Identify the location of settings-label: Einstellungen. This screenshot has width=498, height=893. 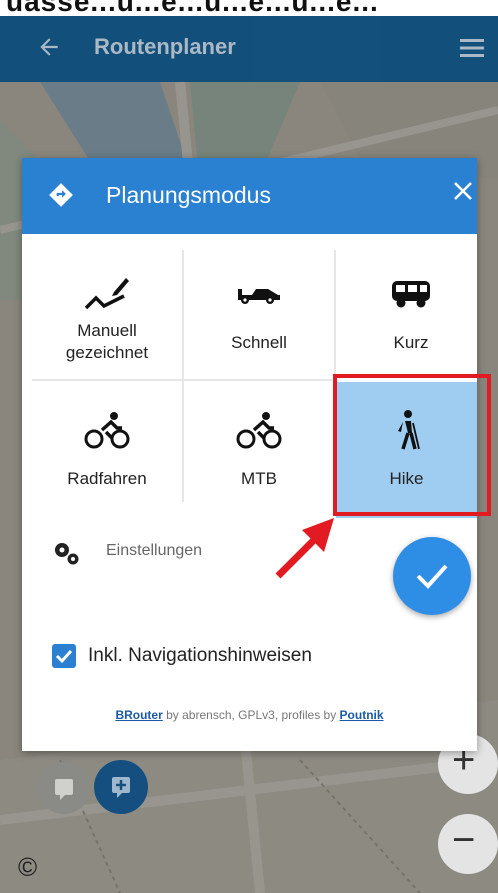
(154, 550).